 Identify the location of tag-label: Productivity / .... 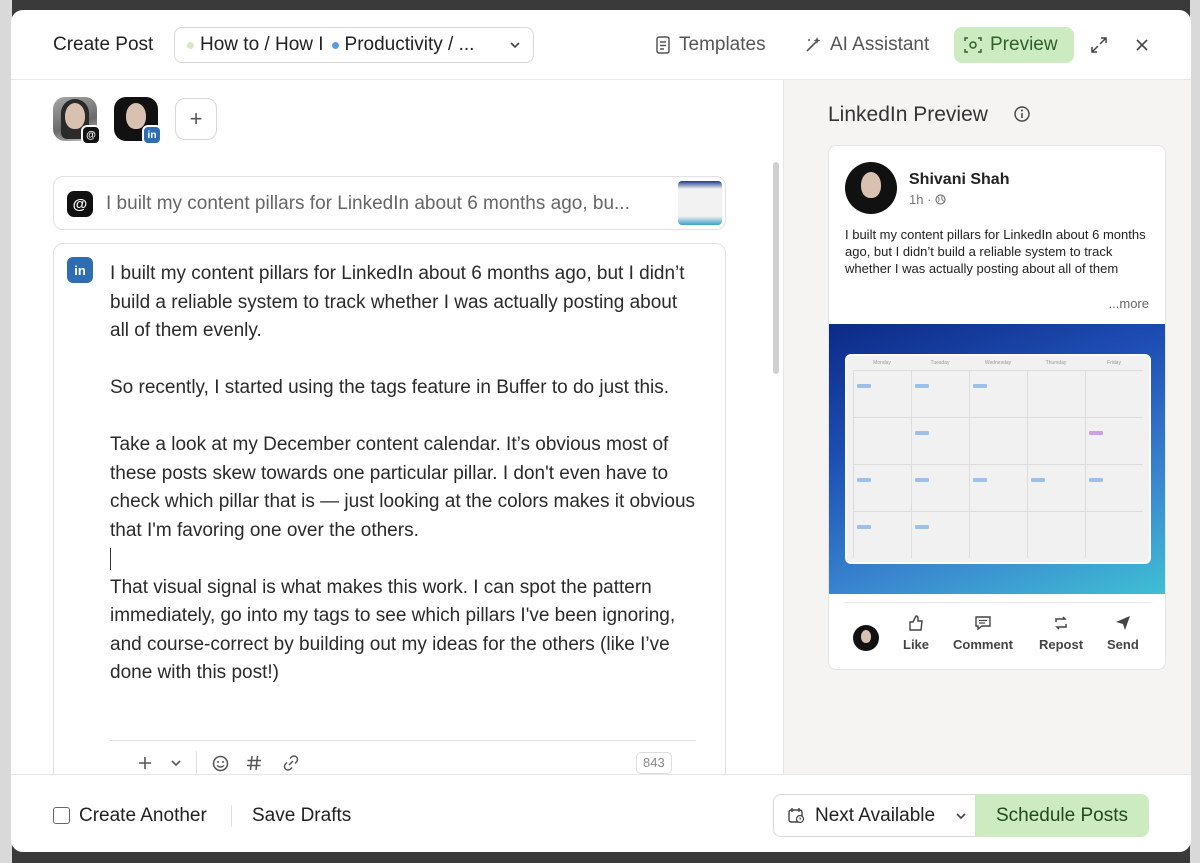
(409, 44).